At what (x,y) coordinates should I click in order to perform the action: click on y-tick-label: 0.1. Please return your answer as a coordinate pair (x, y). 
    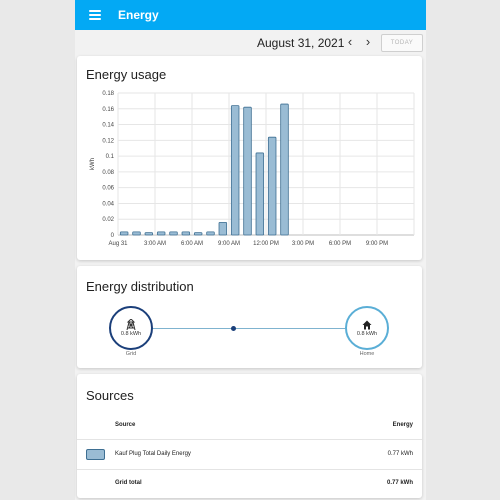
    Looking at the image, I should click on (110, 157).